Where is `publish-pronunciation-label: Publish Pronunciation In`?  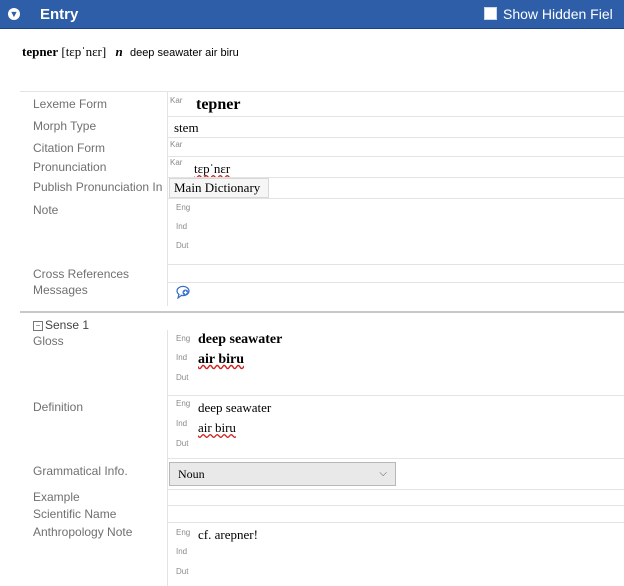
publish-pronunciation-label: Publish Pronunciation In is located at coordinates (98, 187).